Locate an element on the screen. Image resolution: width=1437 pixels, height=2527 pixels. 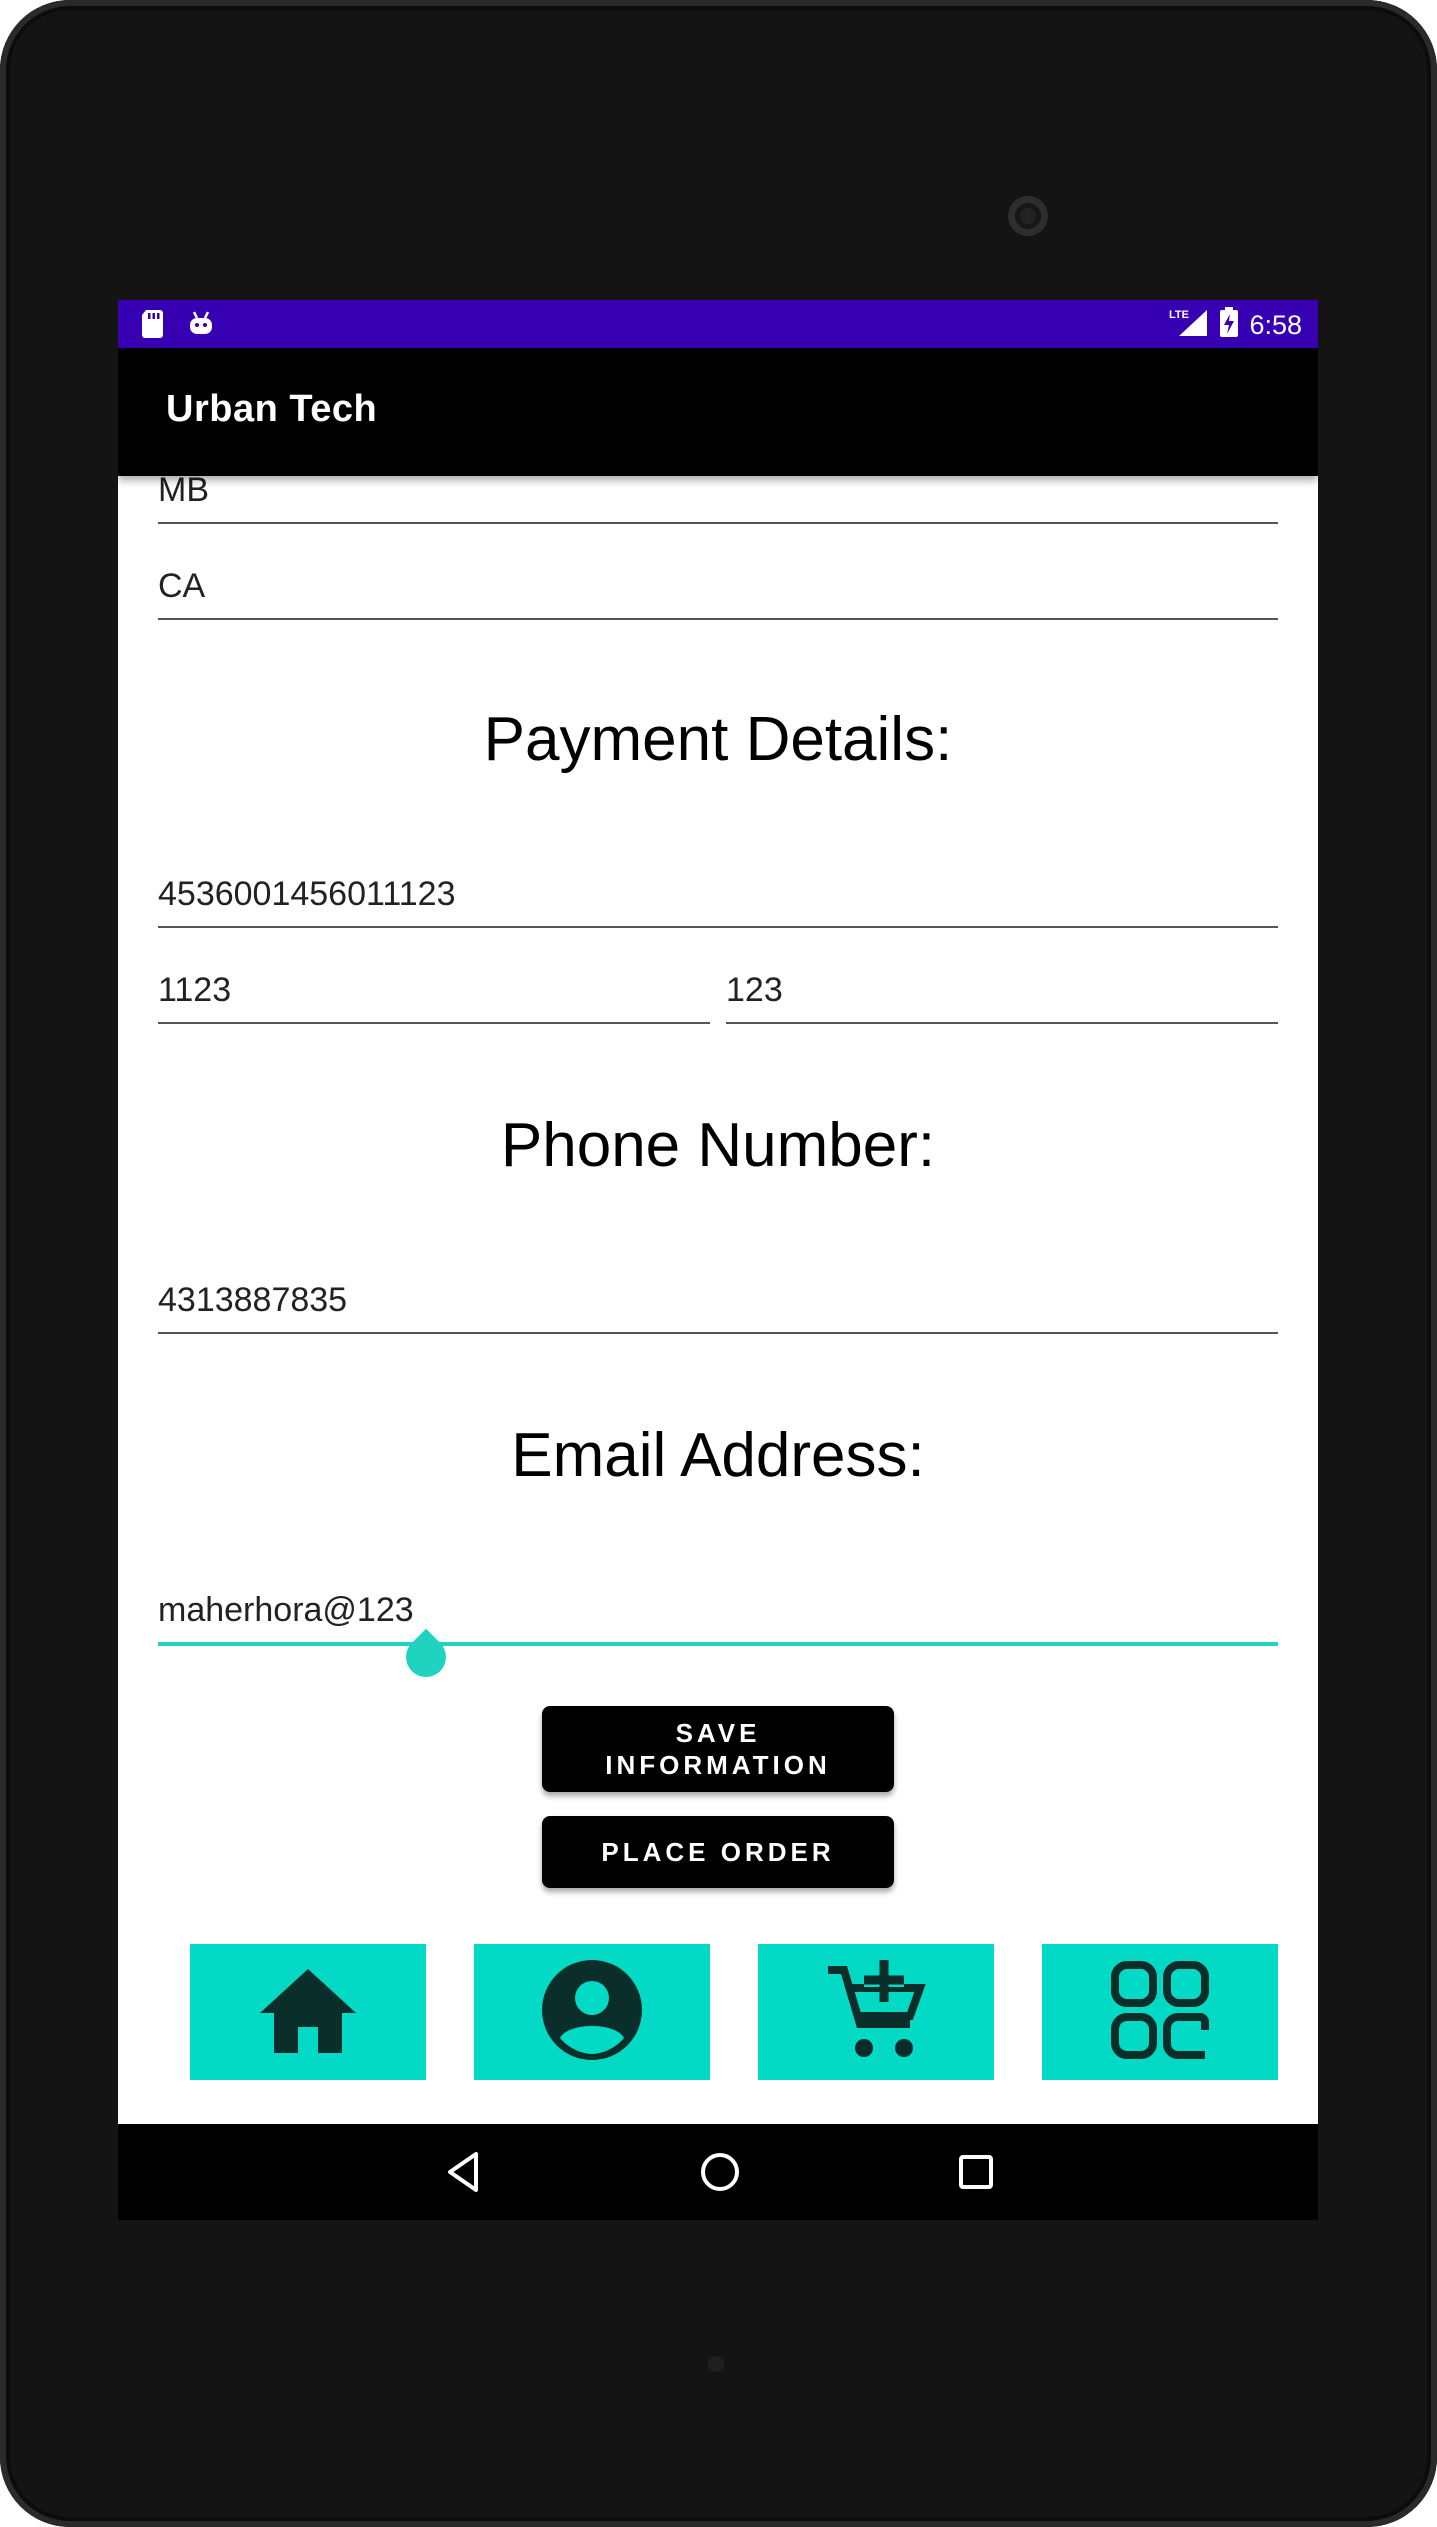
apps-grid-icon is located at coordinates (1160, 2012).